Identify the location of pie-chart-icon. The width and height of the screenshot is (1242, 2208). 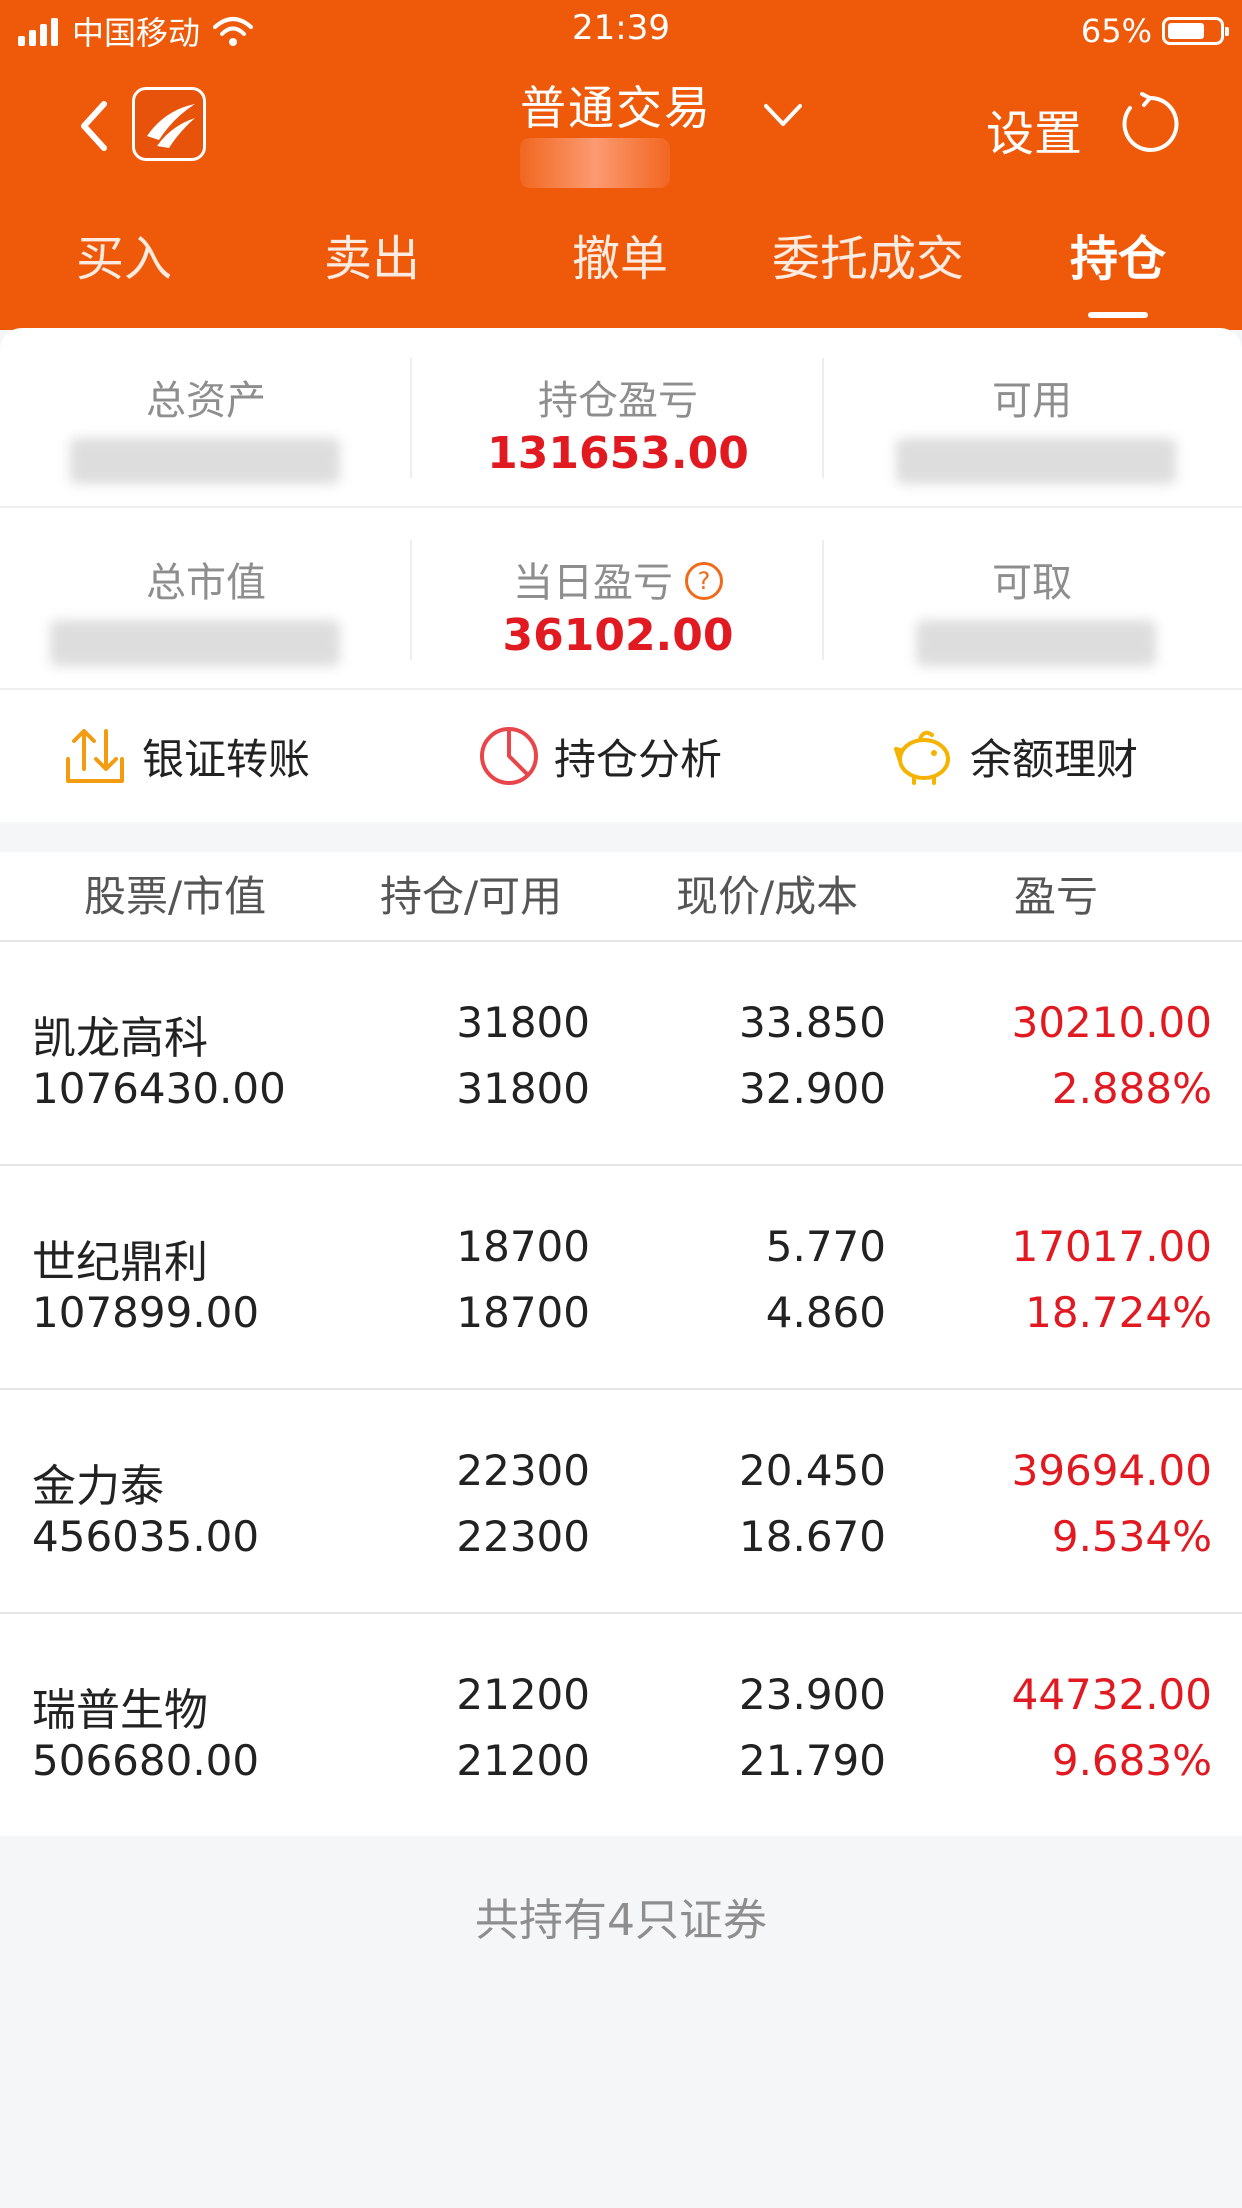
(509, 756).